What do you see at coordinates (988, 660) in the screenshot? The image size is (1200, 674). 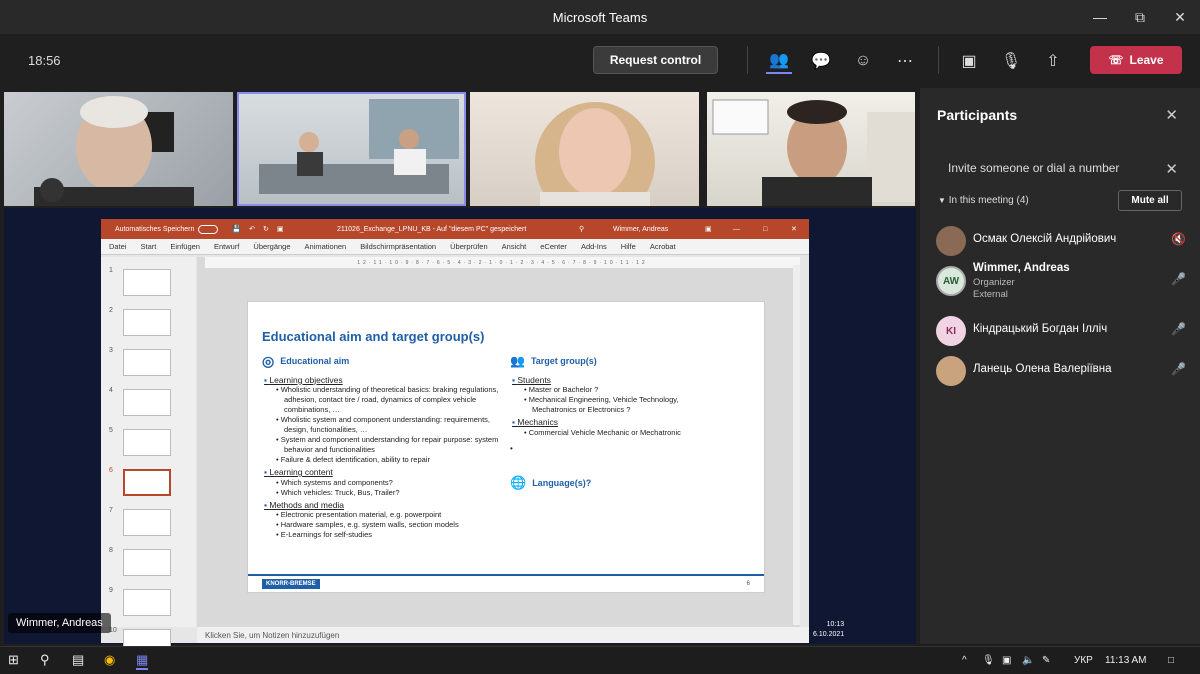 I see `microphone-icon: 🎙` at bounding box center [988, 660].